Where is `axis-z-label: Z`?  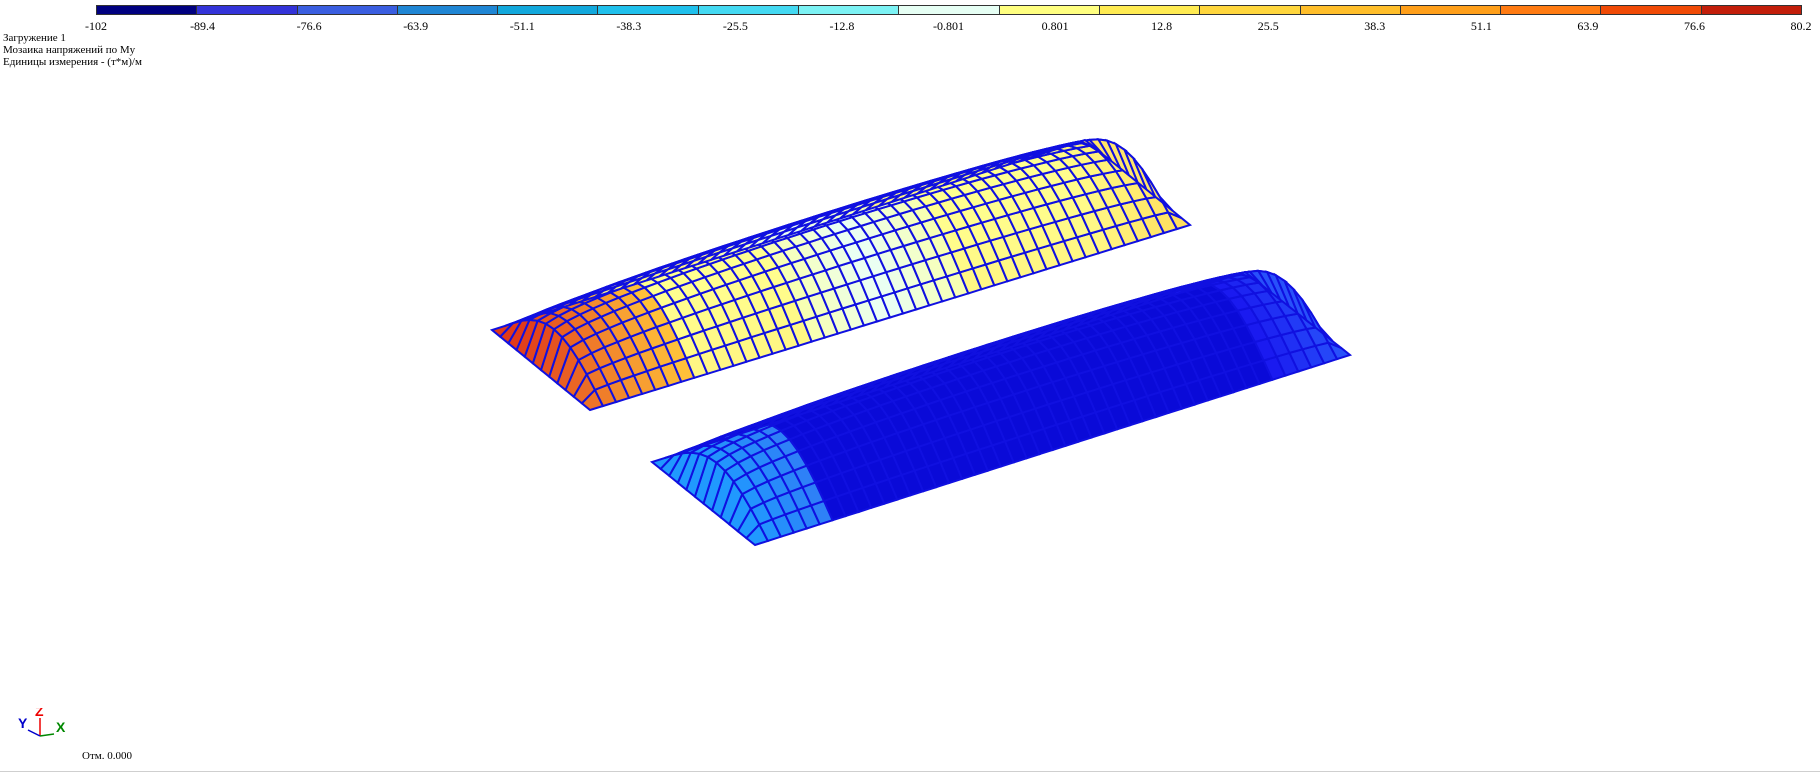
axis-z-label: Z is located at coordinates (39, 713).